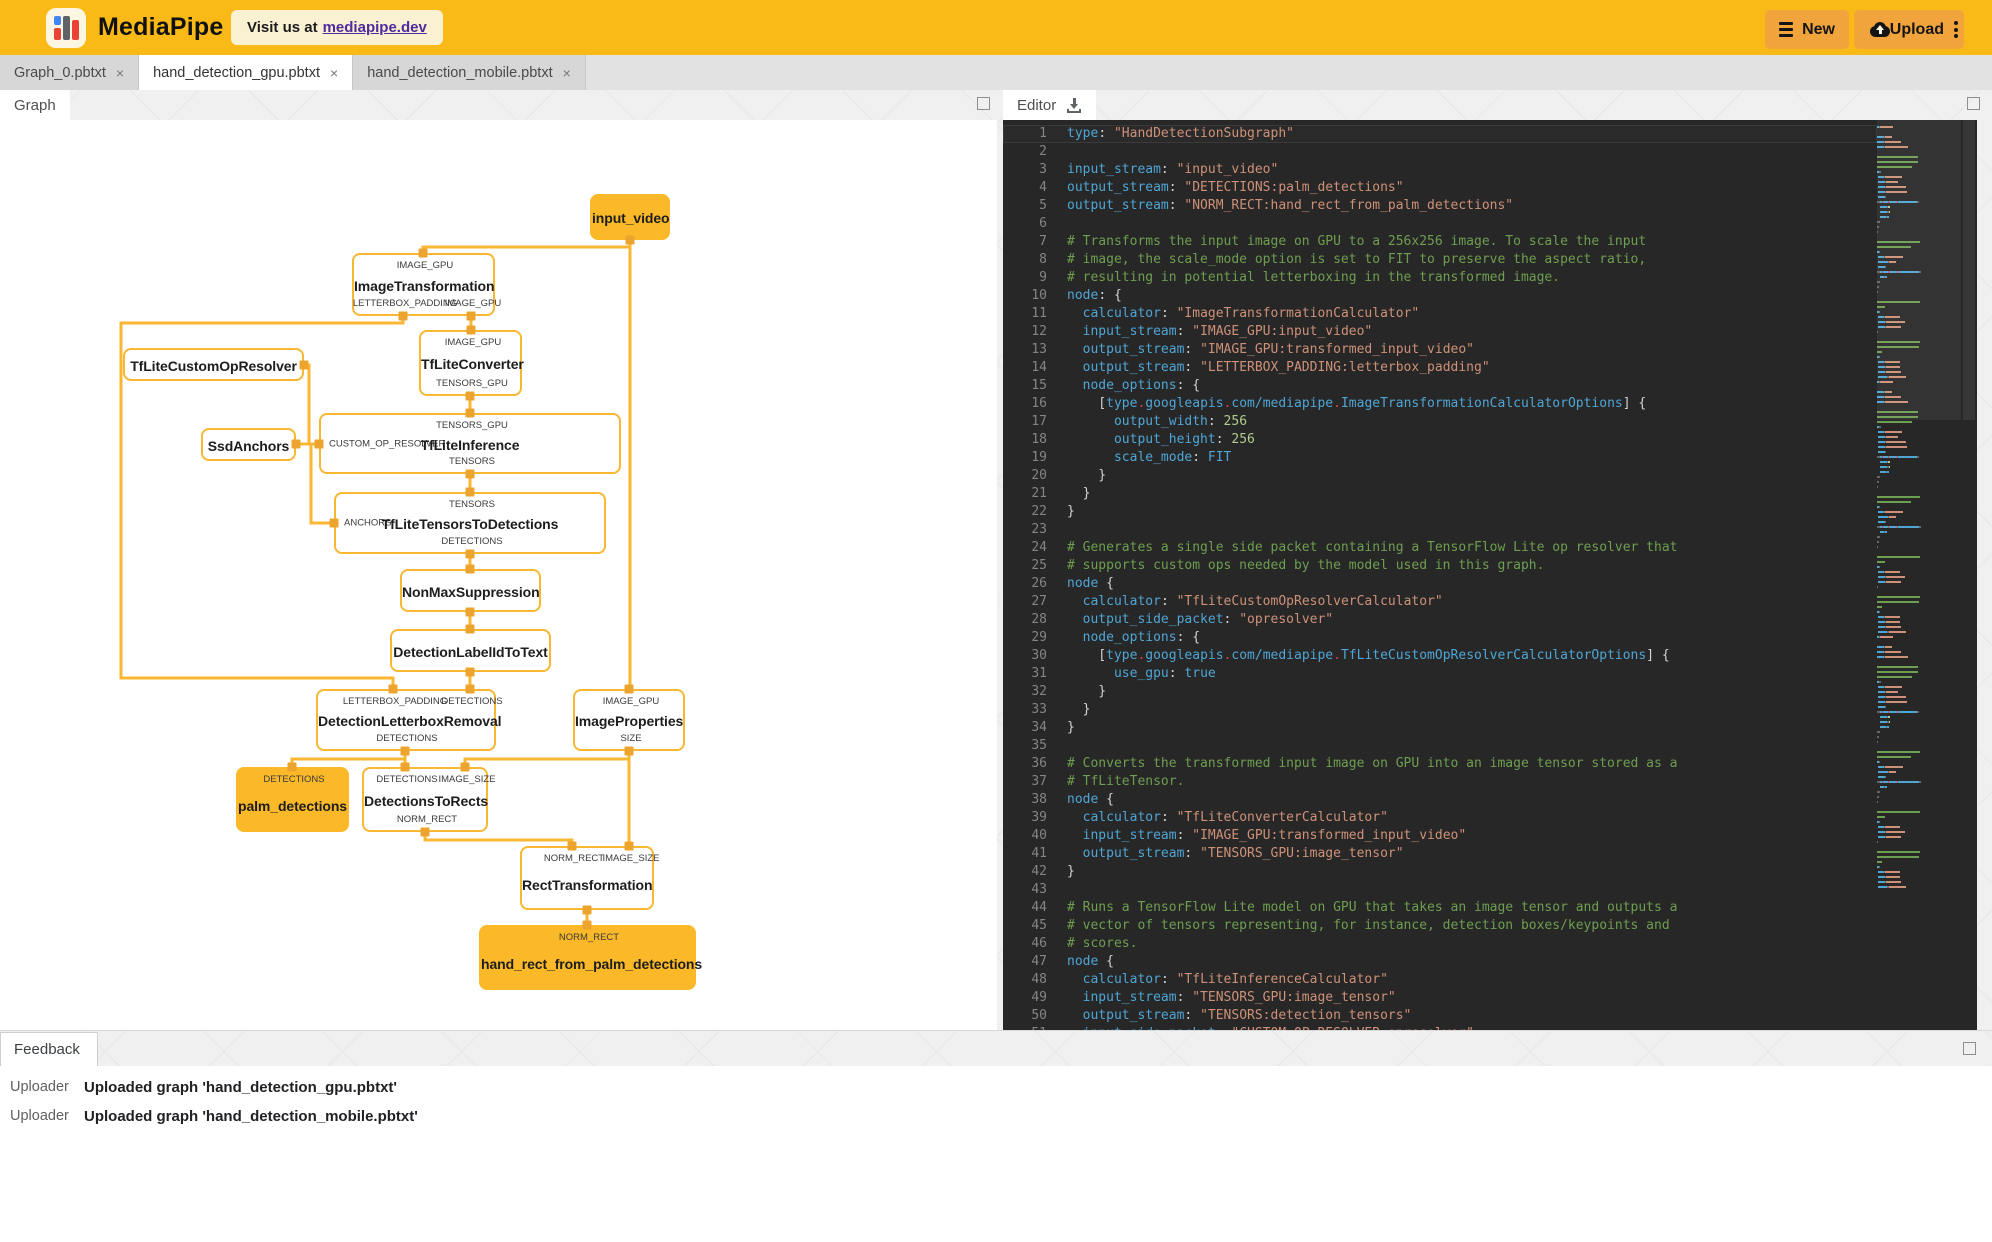 The height and width of the screenshot is (1242, 1992). I want to click on graph-node-ImageProperties: IMAGE_GPU SIZE ImageProperties, so click(629, 720).